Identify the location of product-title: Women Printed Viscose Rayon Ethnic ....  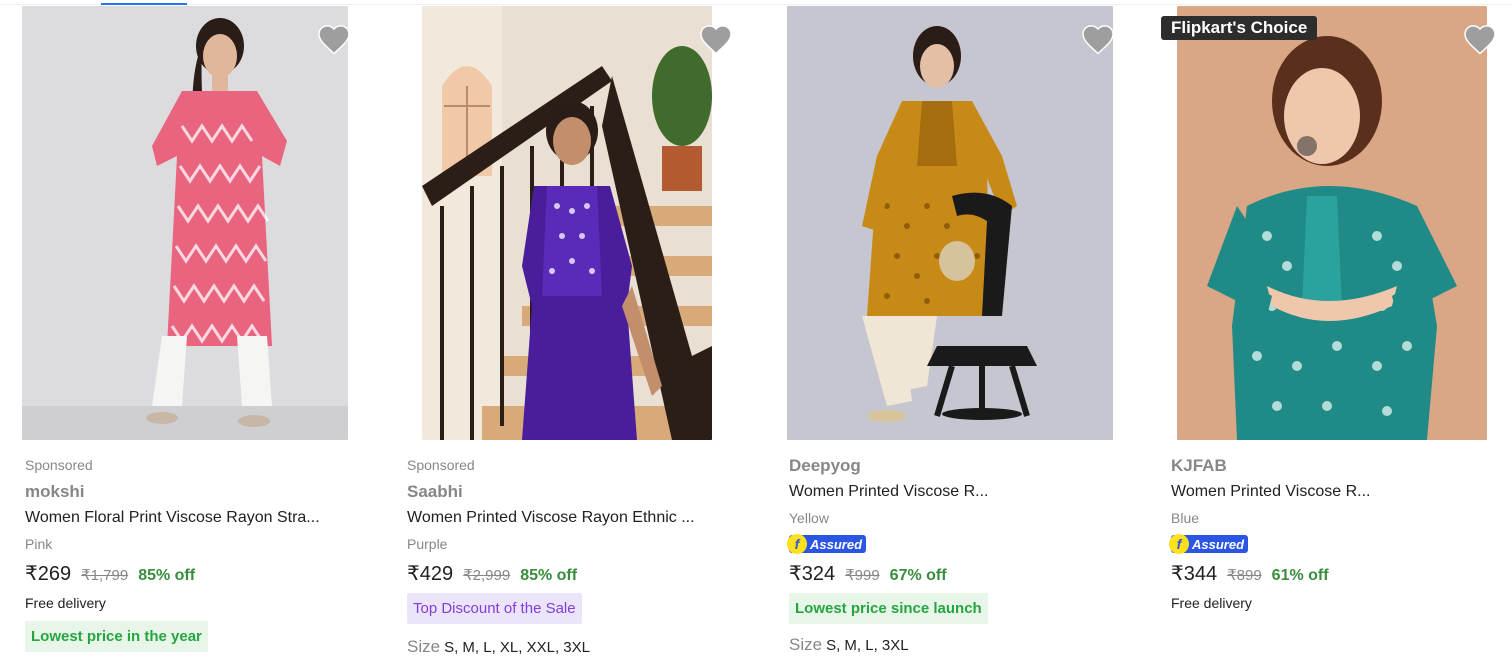
(587, 518).